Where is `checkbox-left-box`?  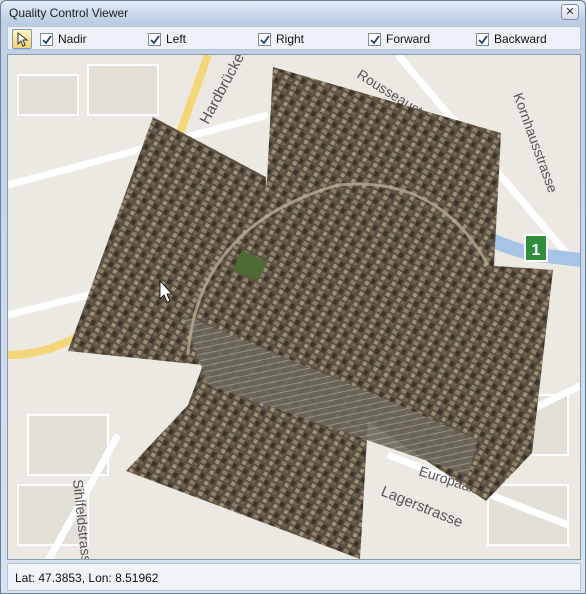 checkbox-left-box is located at coordinates (154, 39).